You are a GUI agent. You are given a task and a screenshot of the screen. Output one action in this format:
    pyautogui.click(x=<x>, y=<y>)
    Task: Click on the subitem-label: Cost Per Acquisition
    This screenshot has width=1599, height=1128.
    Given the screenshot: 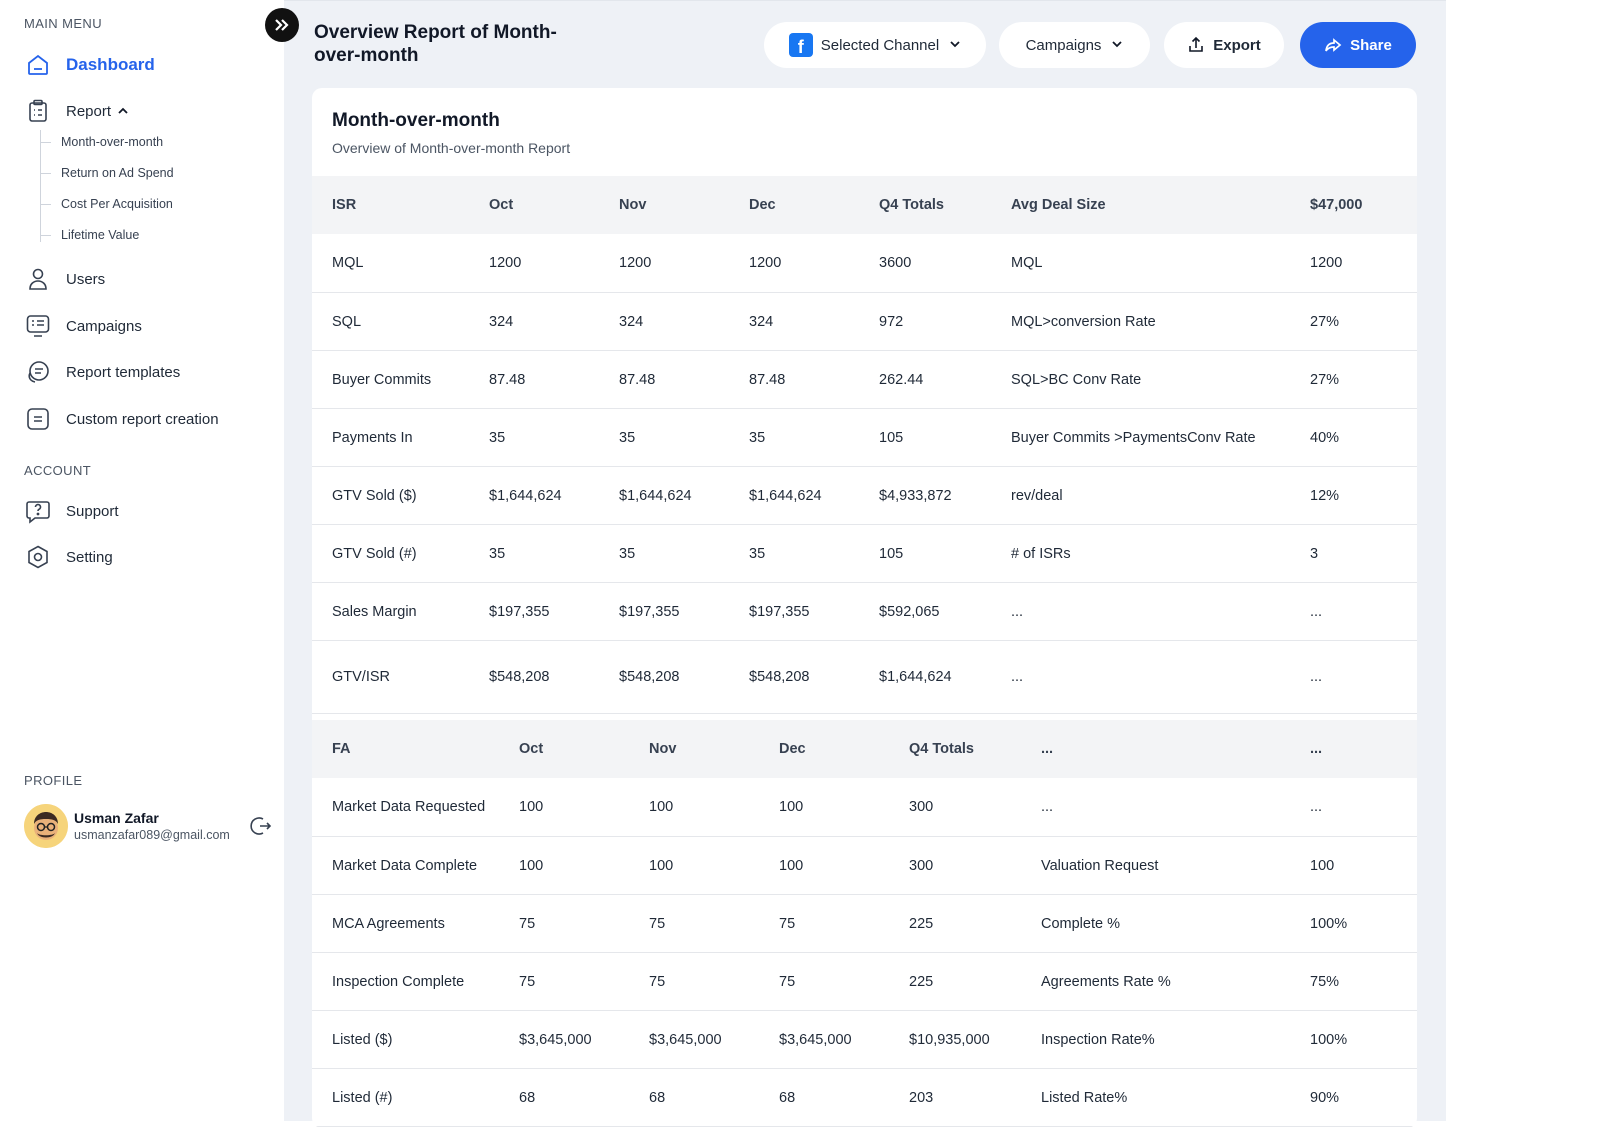 What is the action you would take?
    pyautogui.click(x=117, y=204)
    